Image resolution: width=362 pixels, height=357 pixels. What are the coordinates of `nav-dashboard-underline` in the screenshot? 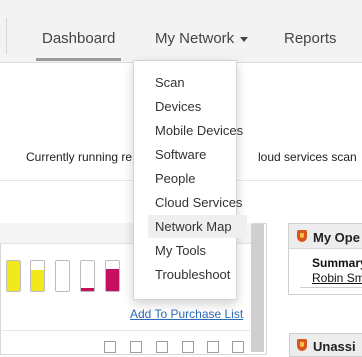 It's located at (78, 59).